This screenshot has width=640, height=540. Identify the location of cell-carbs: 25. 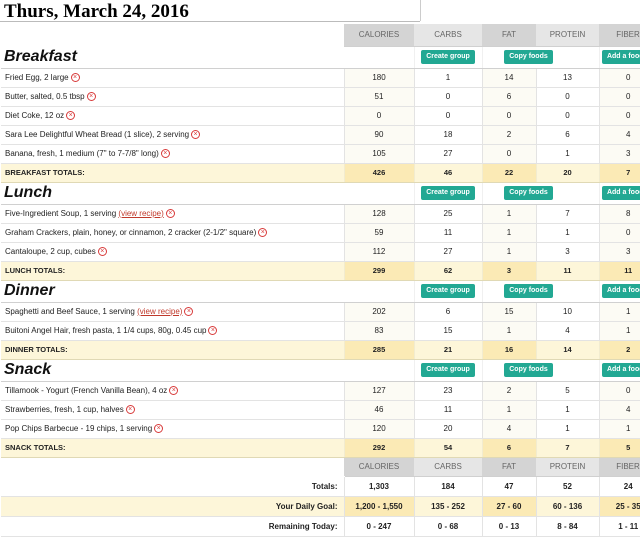
(447, 214).